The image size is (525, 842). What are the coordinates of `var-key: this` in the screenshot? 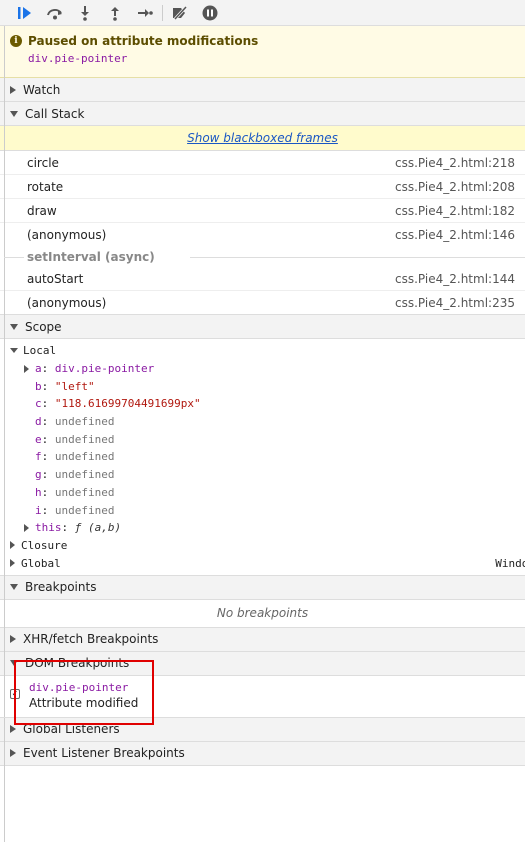 It's located at (48, 528).